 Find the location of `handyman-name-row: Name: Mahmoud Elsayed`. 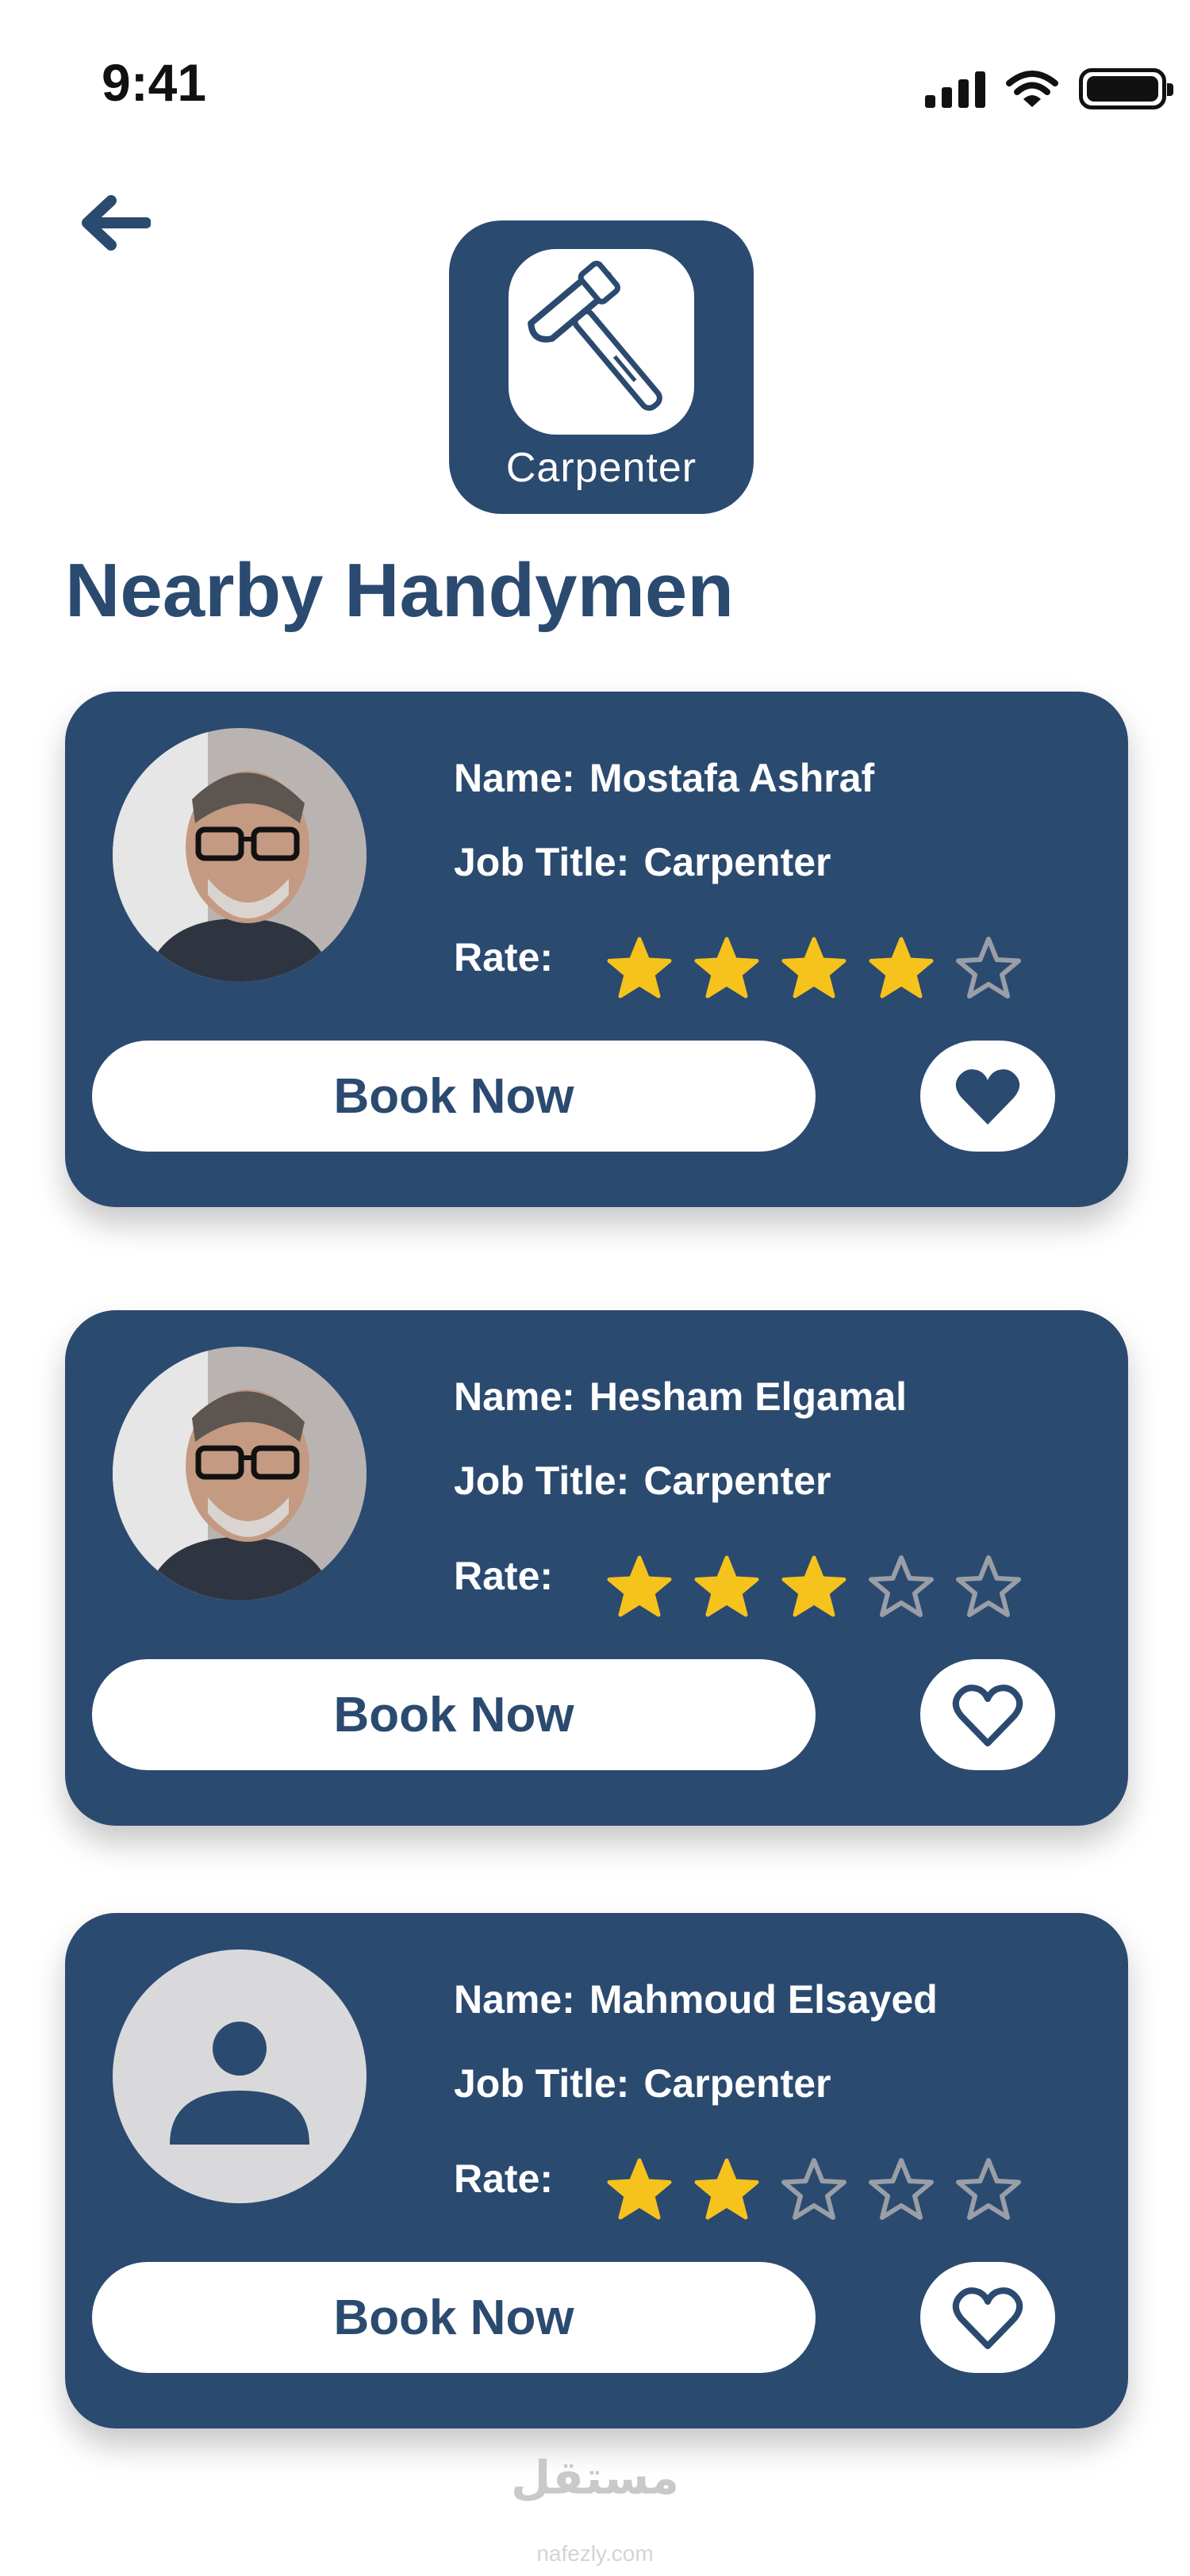

handyman-name-row: Name: Mahmoud Elsayed is located at coordinates (696, 1999).